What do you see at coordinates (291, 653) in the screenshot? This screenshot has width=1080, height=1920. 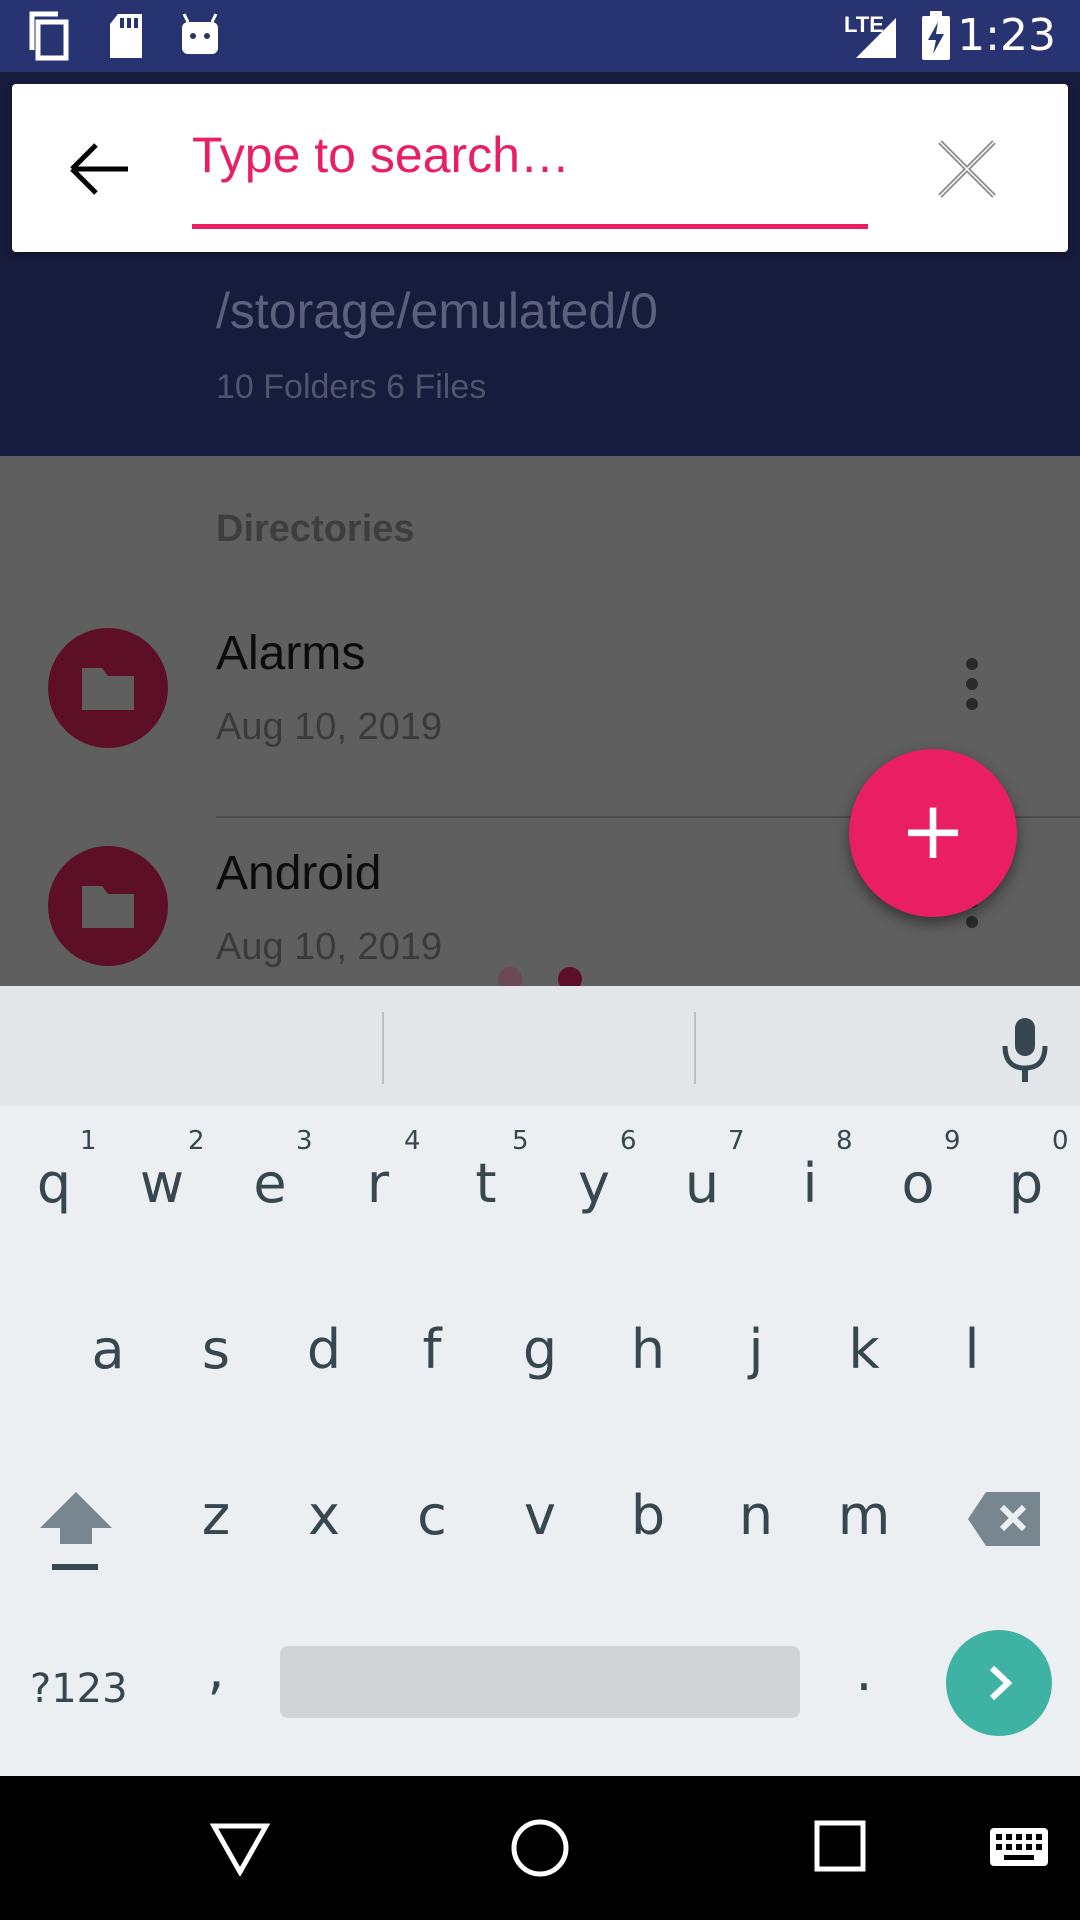 I see `item-name: Alarms` at bounding box center [291, 653].